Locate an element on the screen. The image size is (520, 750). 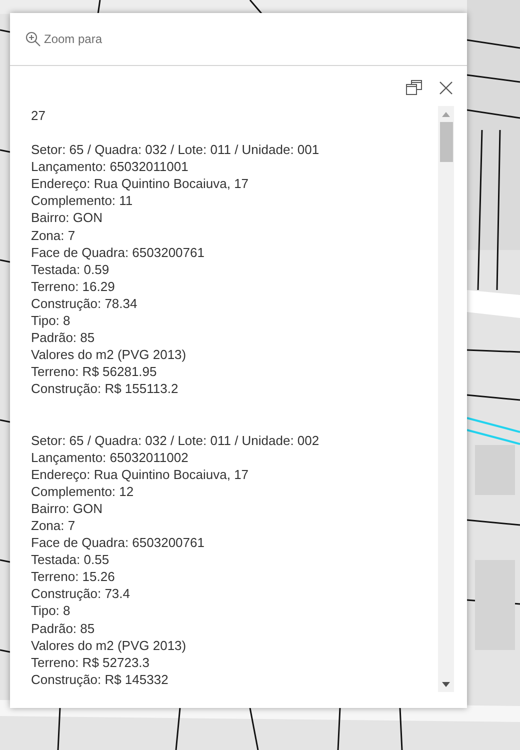
attribute-line: Complemento: 12 is located at coordinates (83, 491).